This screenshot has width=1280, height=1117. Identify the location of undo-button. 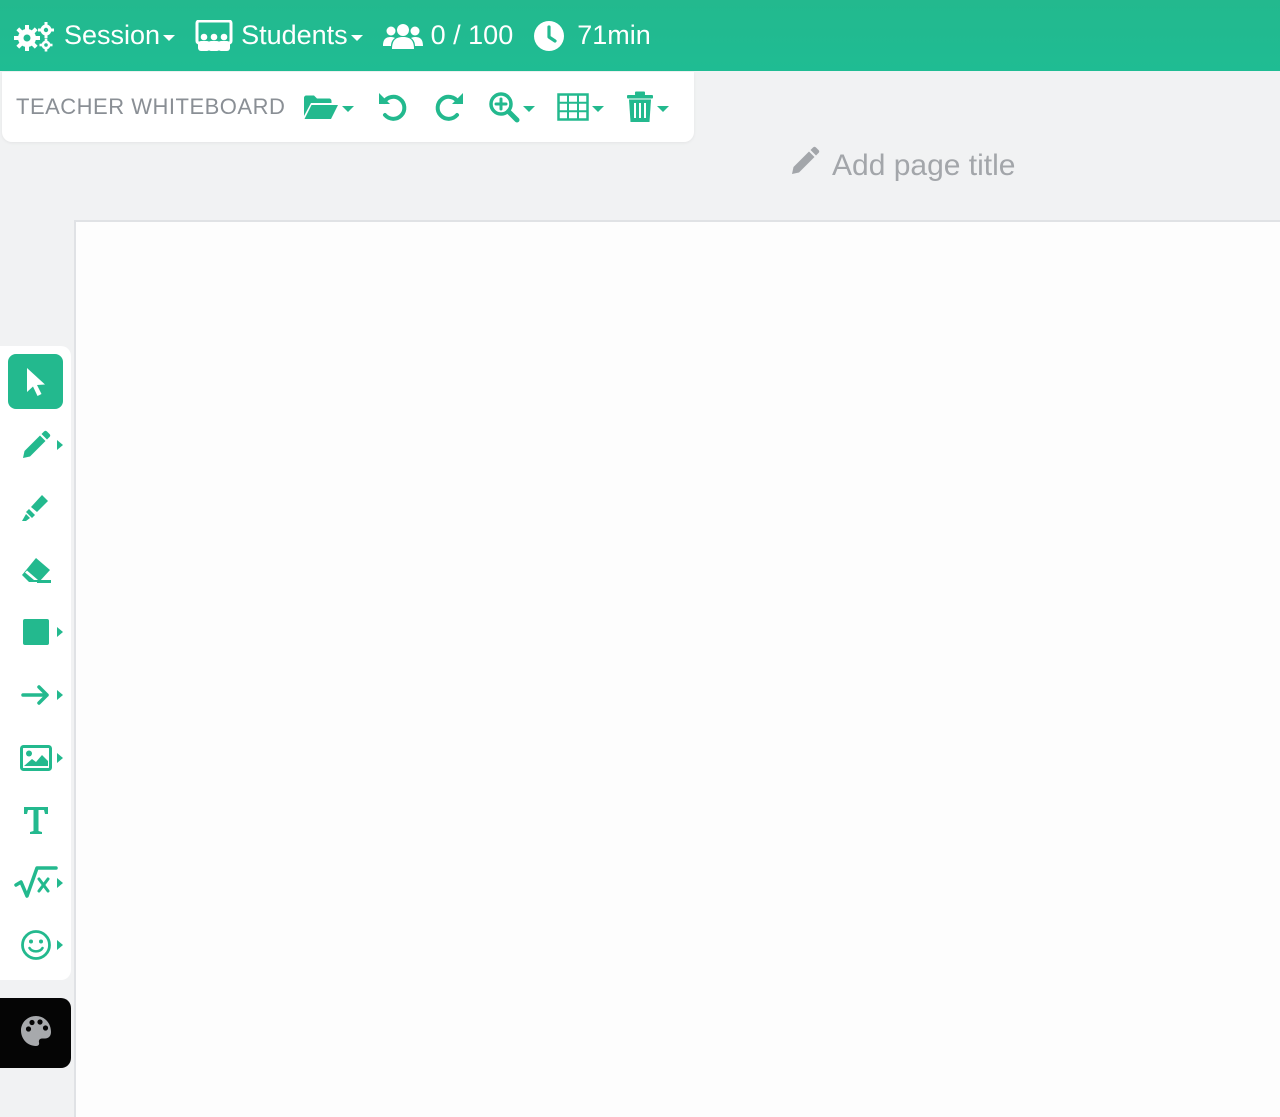
(393, 107).